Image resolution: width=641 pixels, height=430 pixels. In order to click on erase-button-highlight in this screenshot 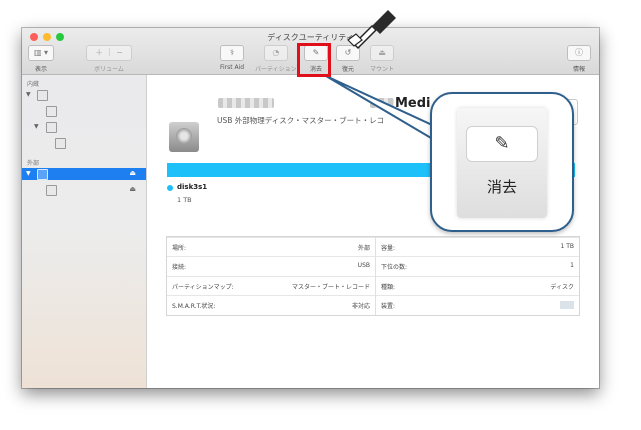, I will do `click(314, 60)`.